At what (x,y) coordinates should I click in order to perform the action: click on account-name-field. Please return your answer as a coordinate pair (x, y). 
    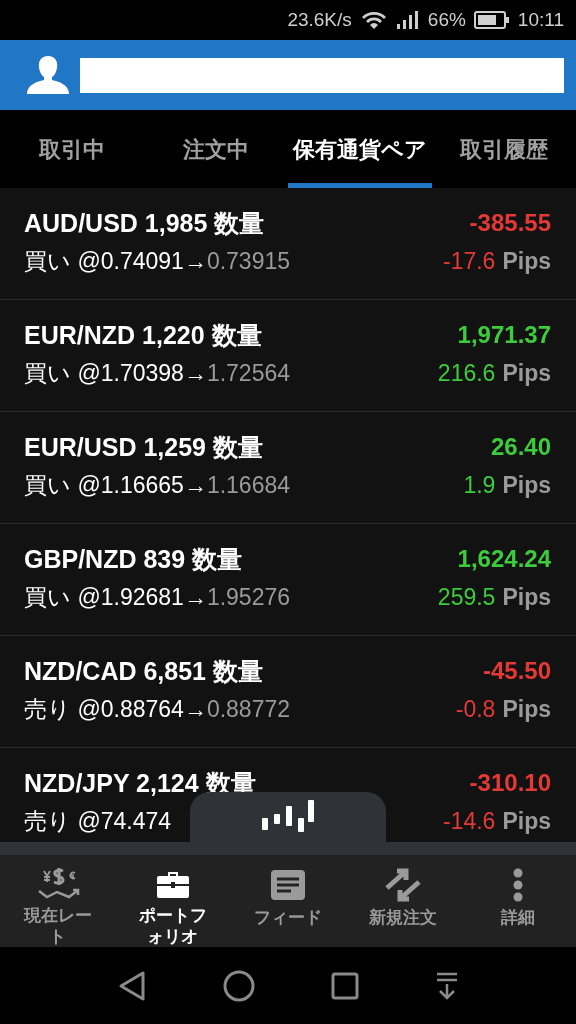
    Looking at the image, I should click on (322, 75).